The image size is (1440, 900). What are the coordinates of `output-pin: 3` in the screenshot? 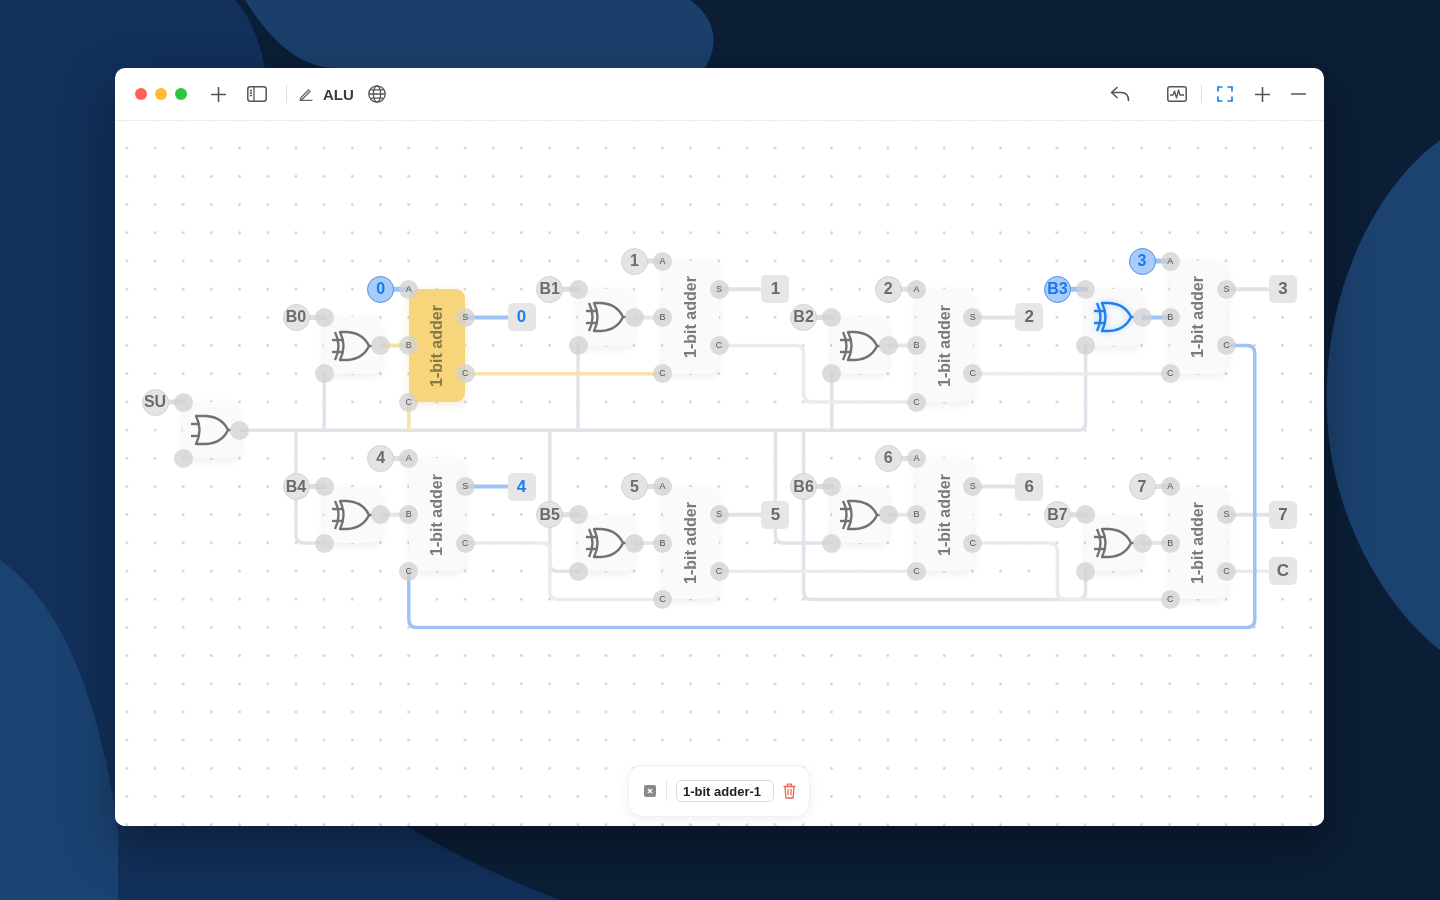 It's located at (1283, 289).